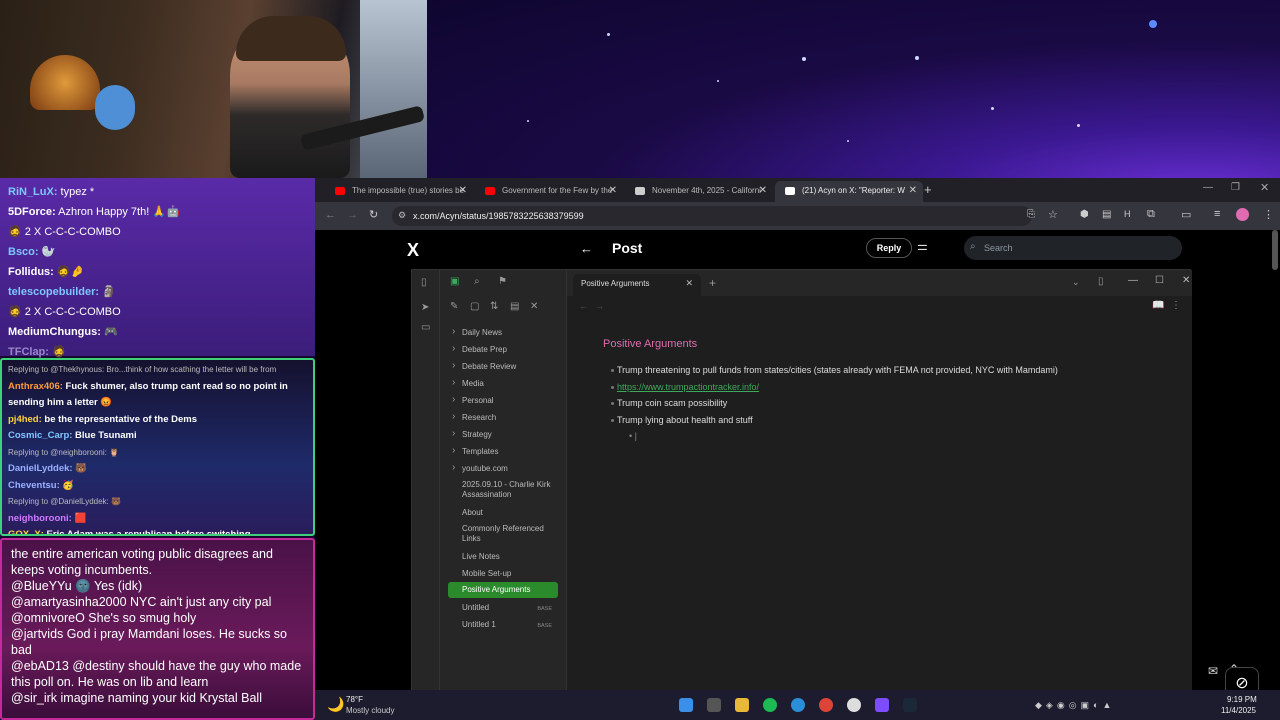  Describe the element at coordinates (69, 602) in the screenshot. I see `chat-handle: @amartyasinha2000` at that location.